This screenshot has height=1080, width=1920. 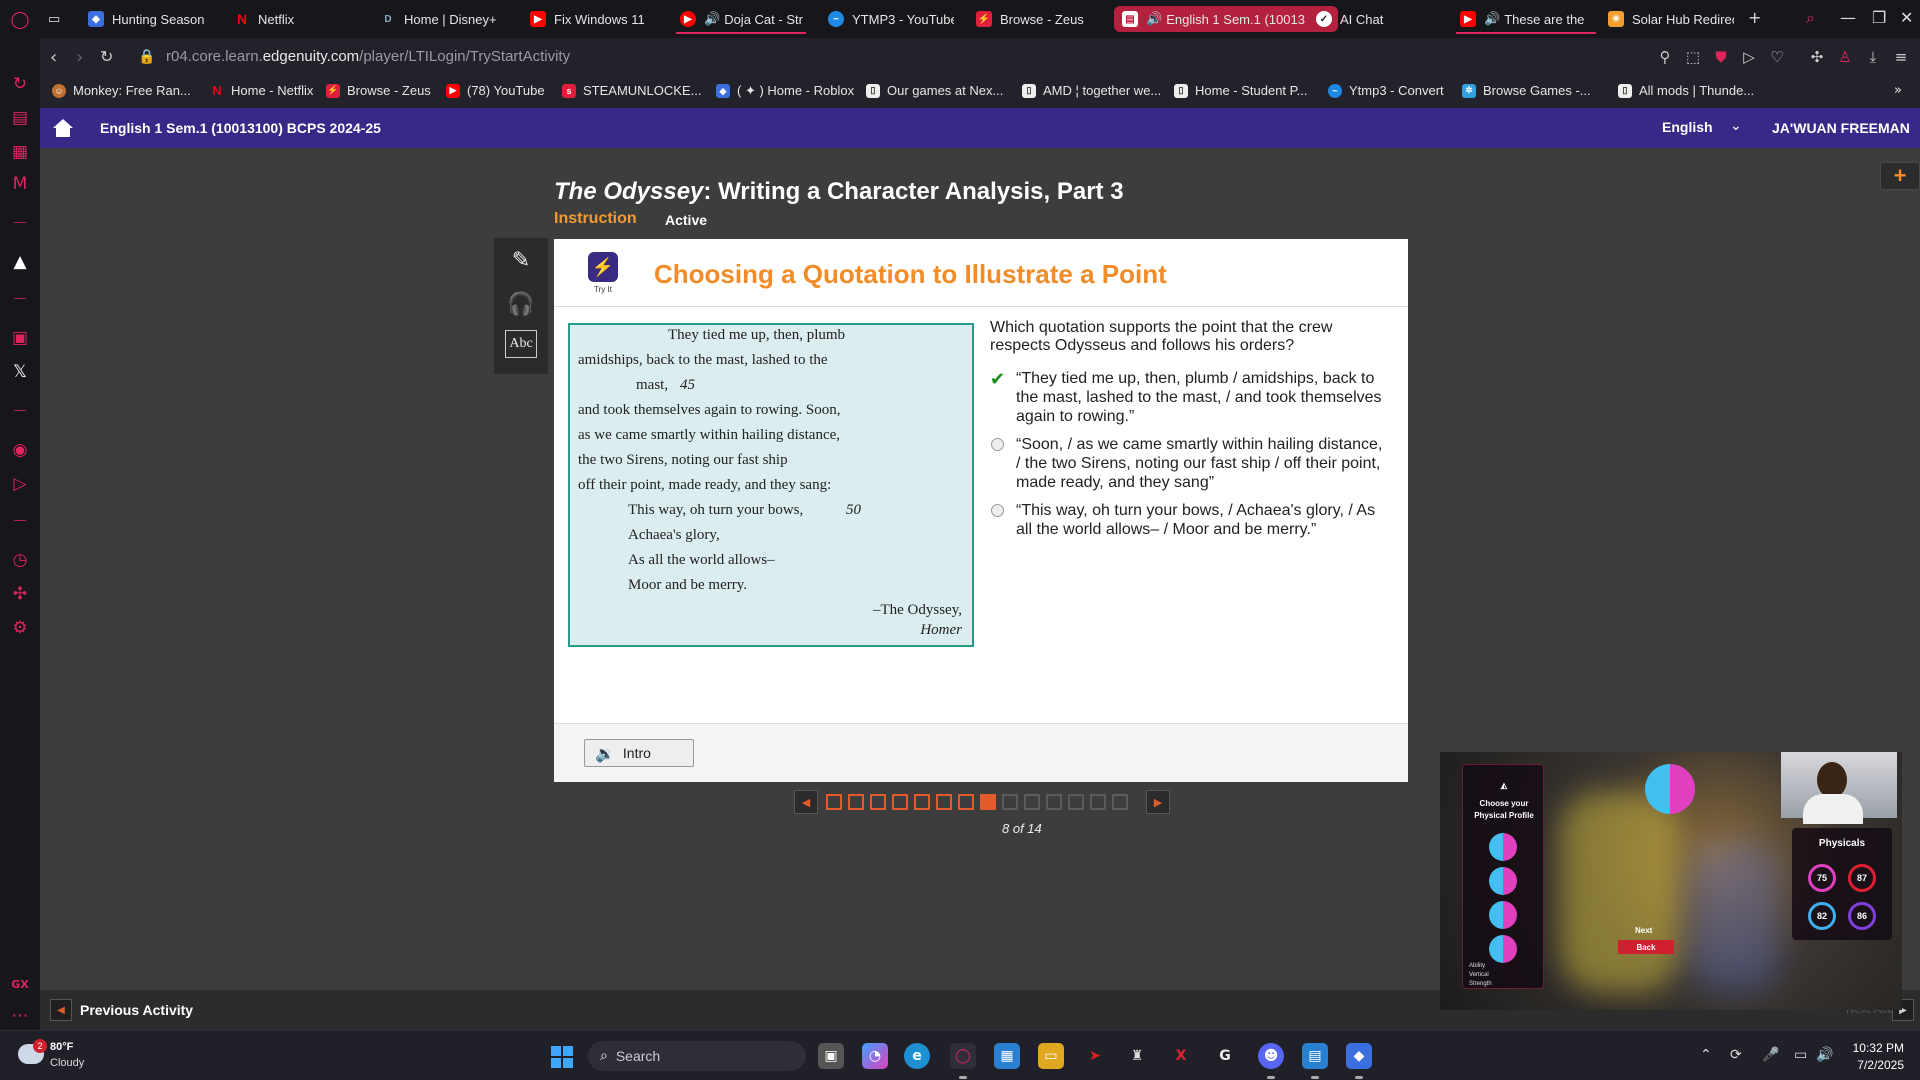 What do you see at coordinates (67, 1063) in the screenshot?
I see `weather-desc: Cloudy` at bounding box center [67, 1063].